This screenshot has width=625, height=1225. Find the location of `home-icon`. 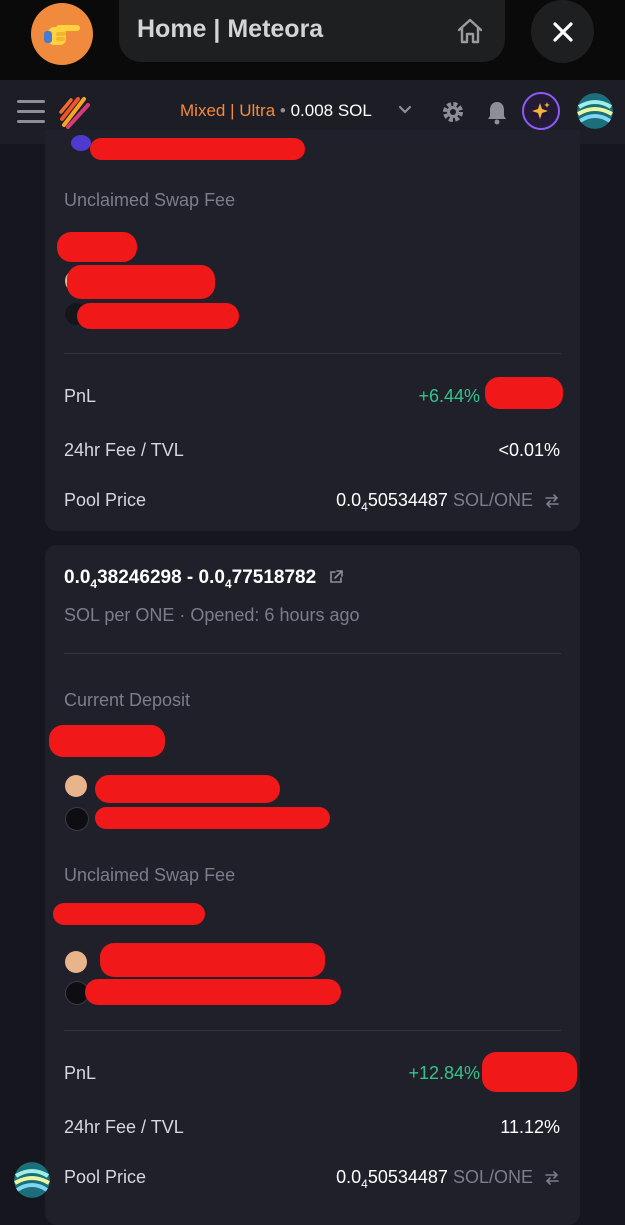

home-icon is located at coordinates (470, 31).